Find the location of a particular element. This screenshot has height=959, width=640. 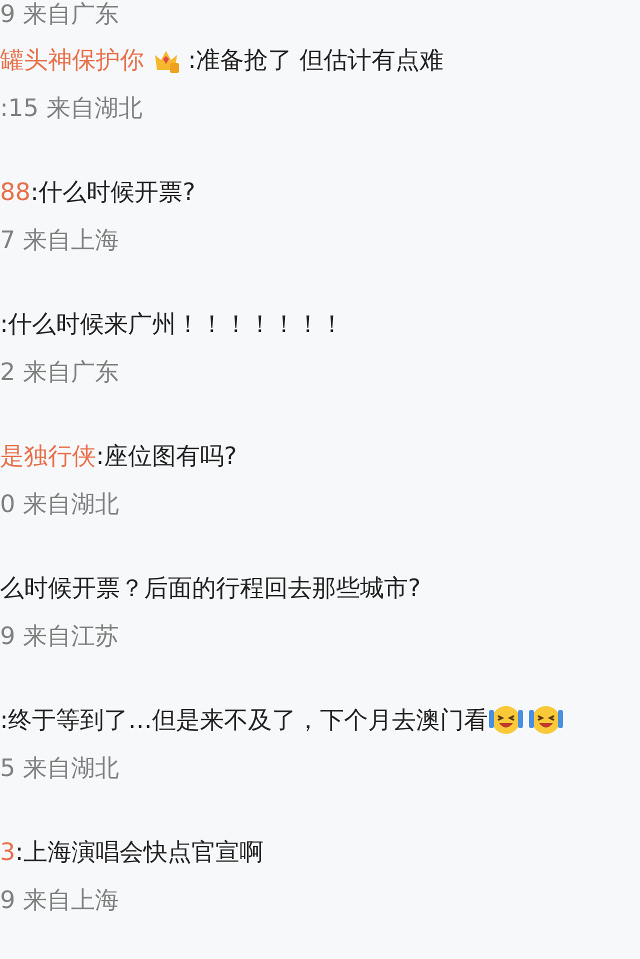

username-link: 是独行侠 is located at coordinates (48, 456).